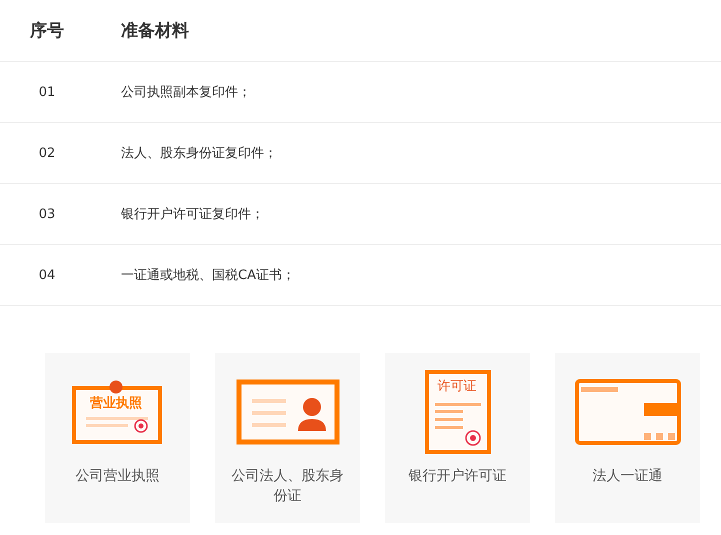 This screenshot has height=535, width=721. What do you see at coordinates (47, 214) in the screenshot?
I see `row-number: 03` at bounding box center [47, 214].